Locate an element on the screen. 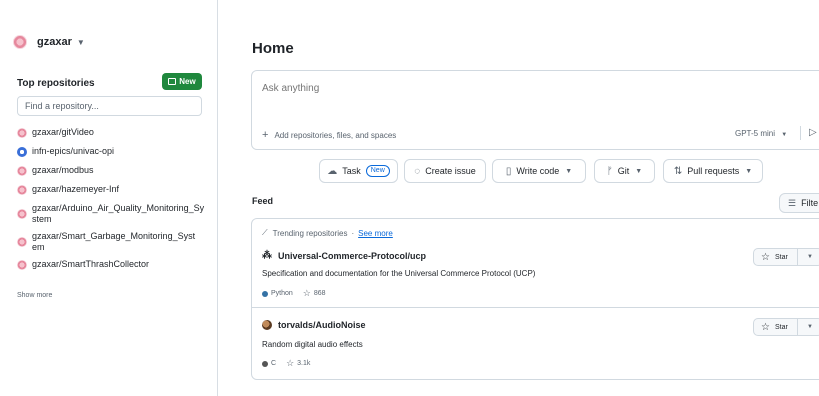 This screenshot has width=819, height=396. new-badge: New is located at coordinates (377, 171).